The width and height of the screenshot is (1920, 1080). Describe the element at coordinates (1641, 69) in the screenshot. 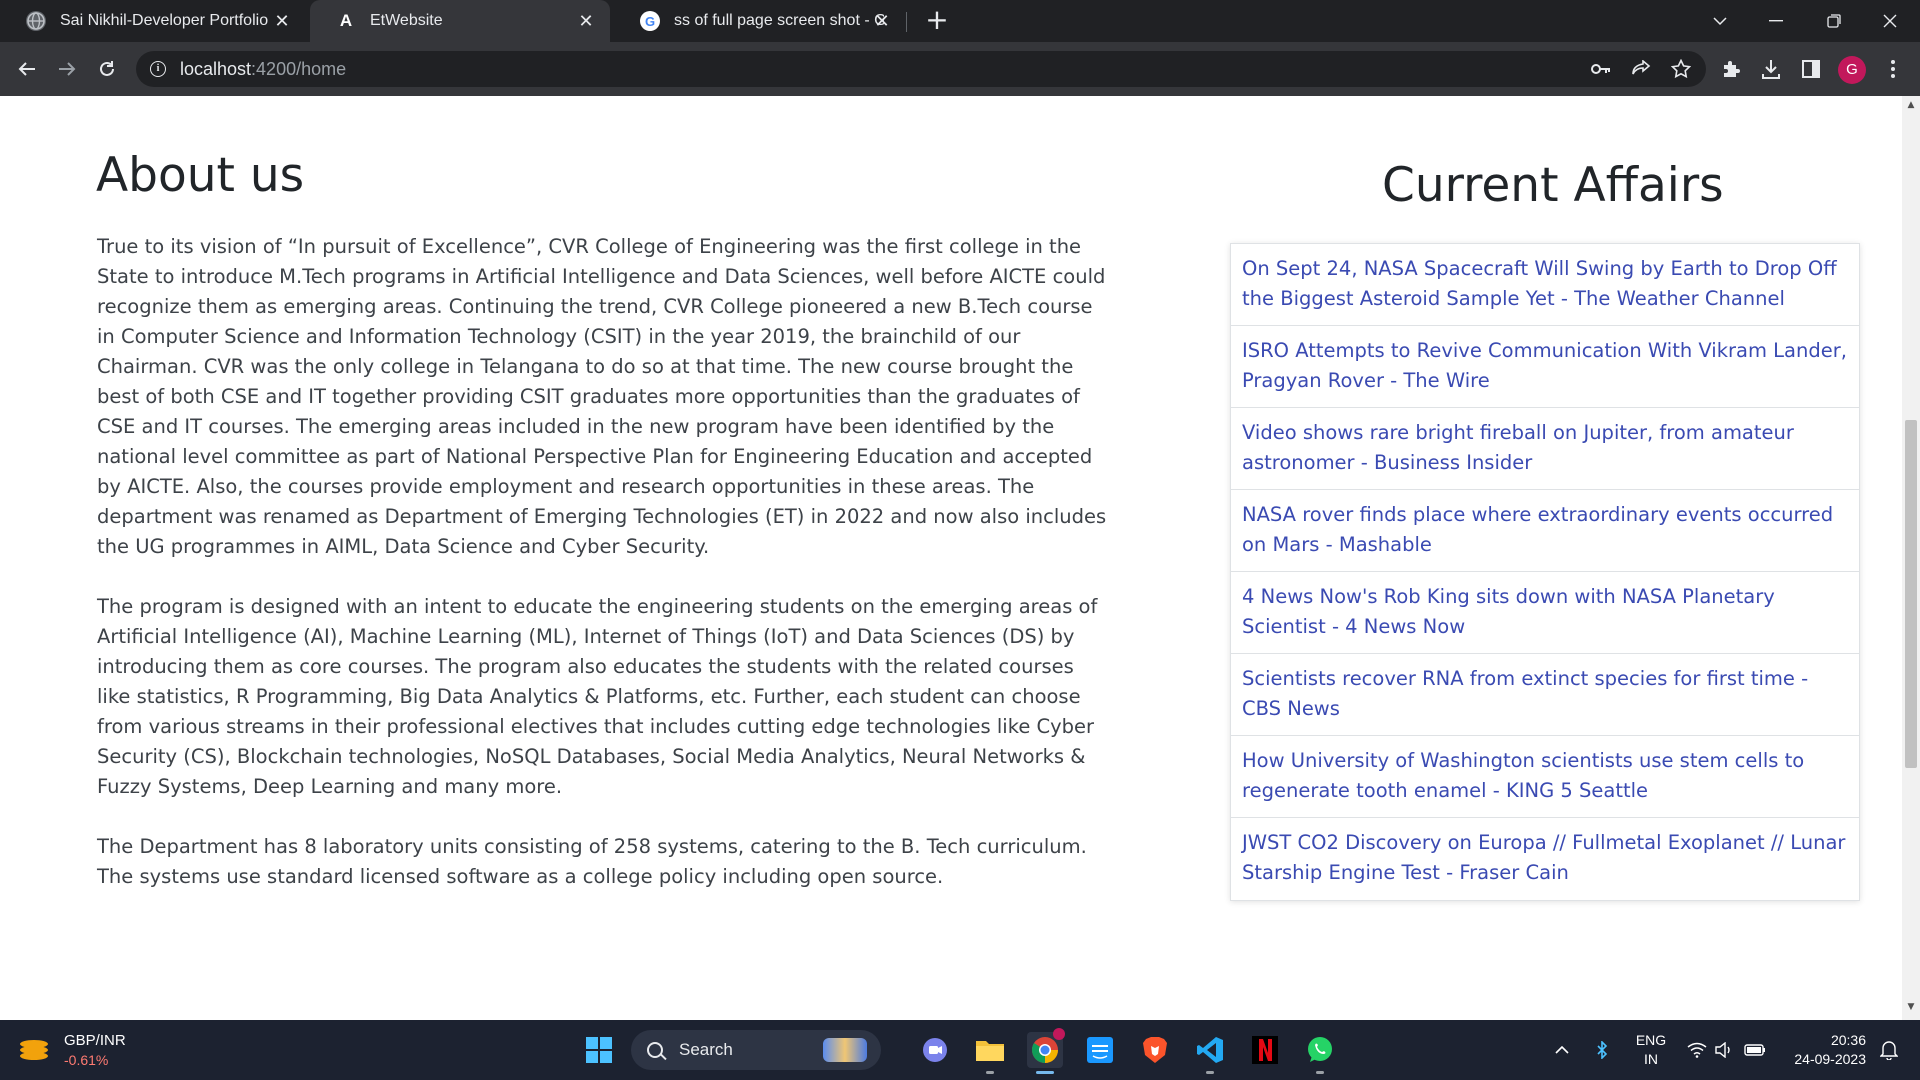

I see `share-icon` at that location.